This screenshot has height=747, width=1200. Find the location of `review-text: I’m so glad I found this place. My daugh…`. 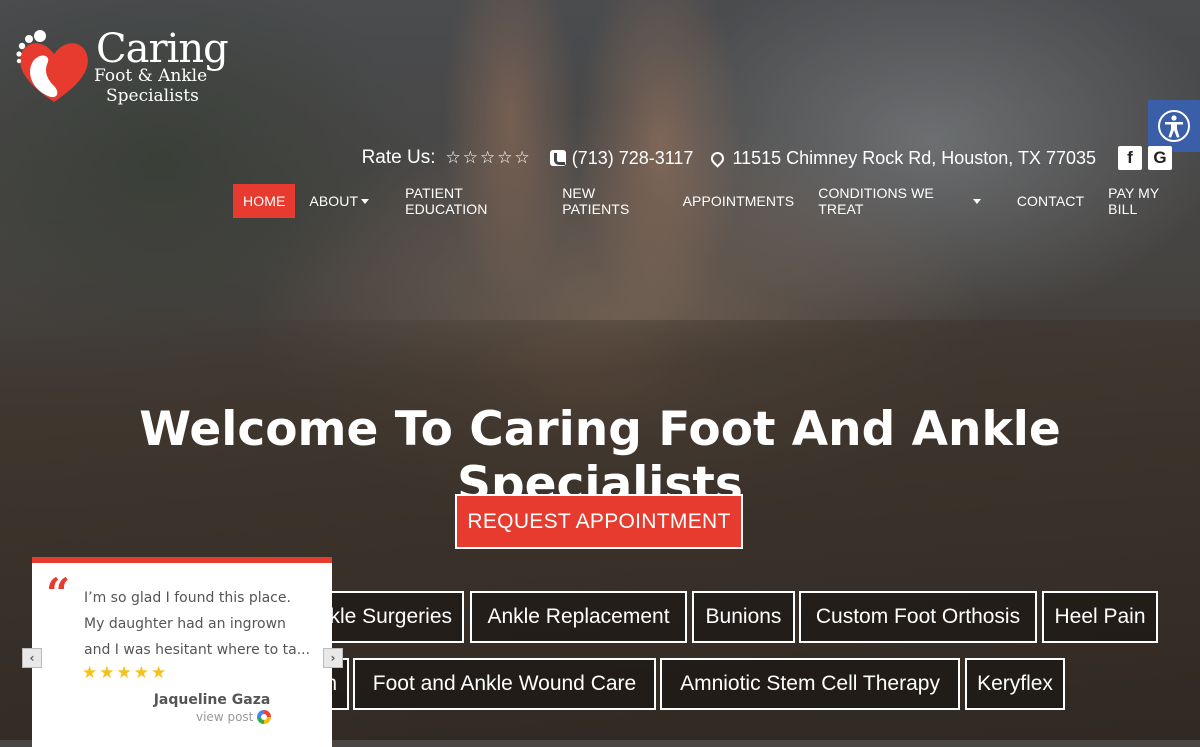

review-text: I’m so glad I found this place. My daugh… is located at coordinates (202, 624).